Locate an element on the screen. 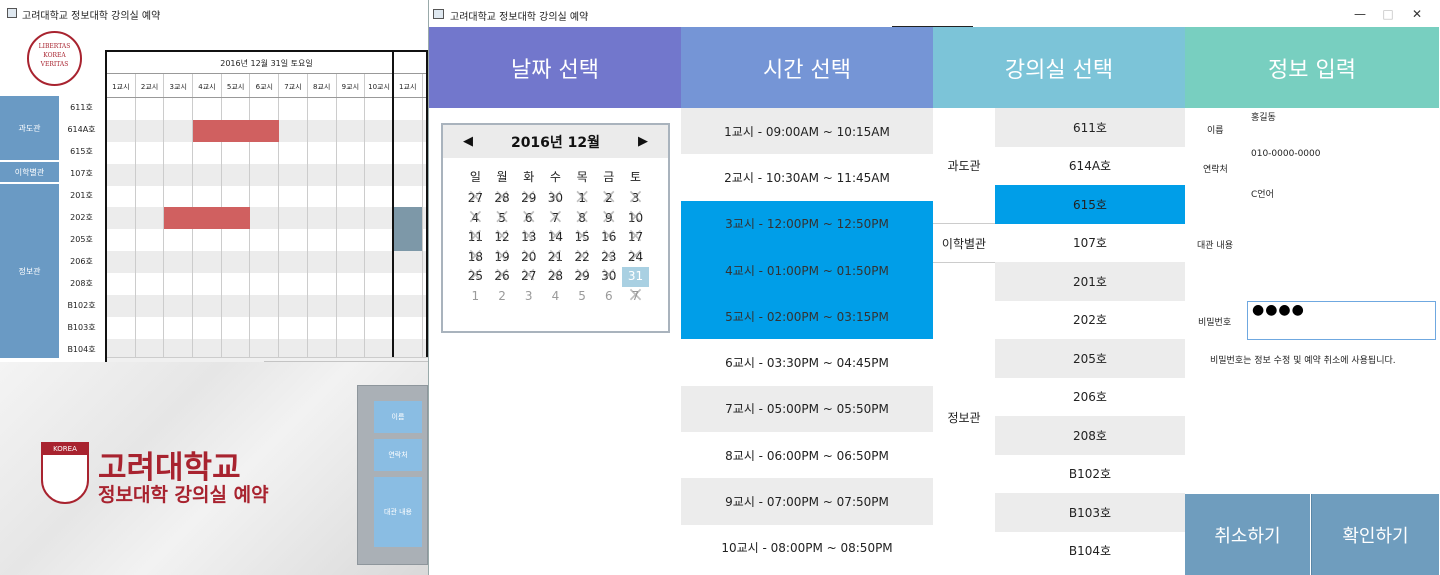 The width and height of the screenshot is (1440, 575). calendar-day: 5 is located at coordinates (582, 297).